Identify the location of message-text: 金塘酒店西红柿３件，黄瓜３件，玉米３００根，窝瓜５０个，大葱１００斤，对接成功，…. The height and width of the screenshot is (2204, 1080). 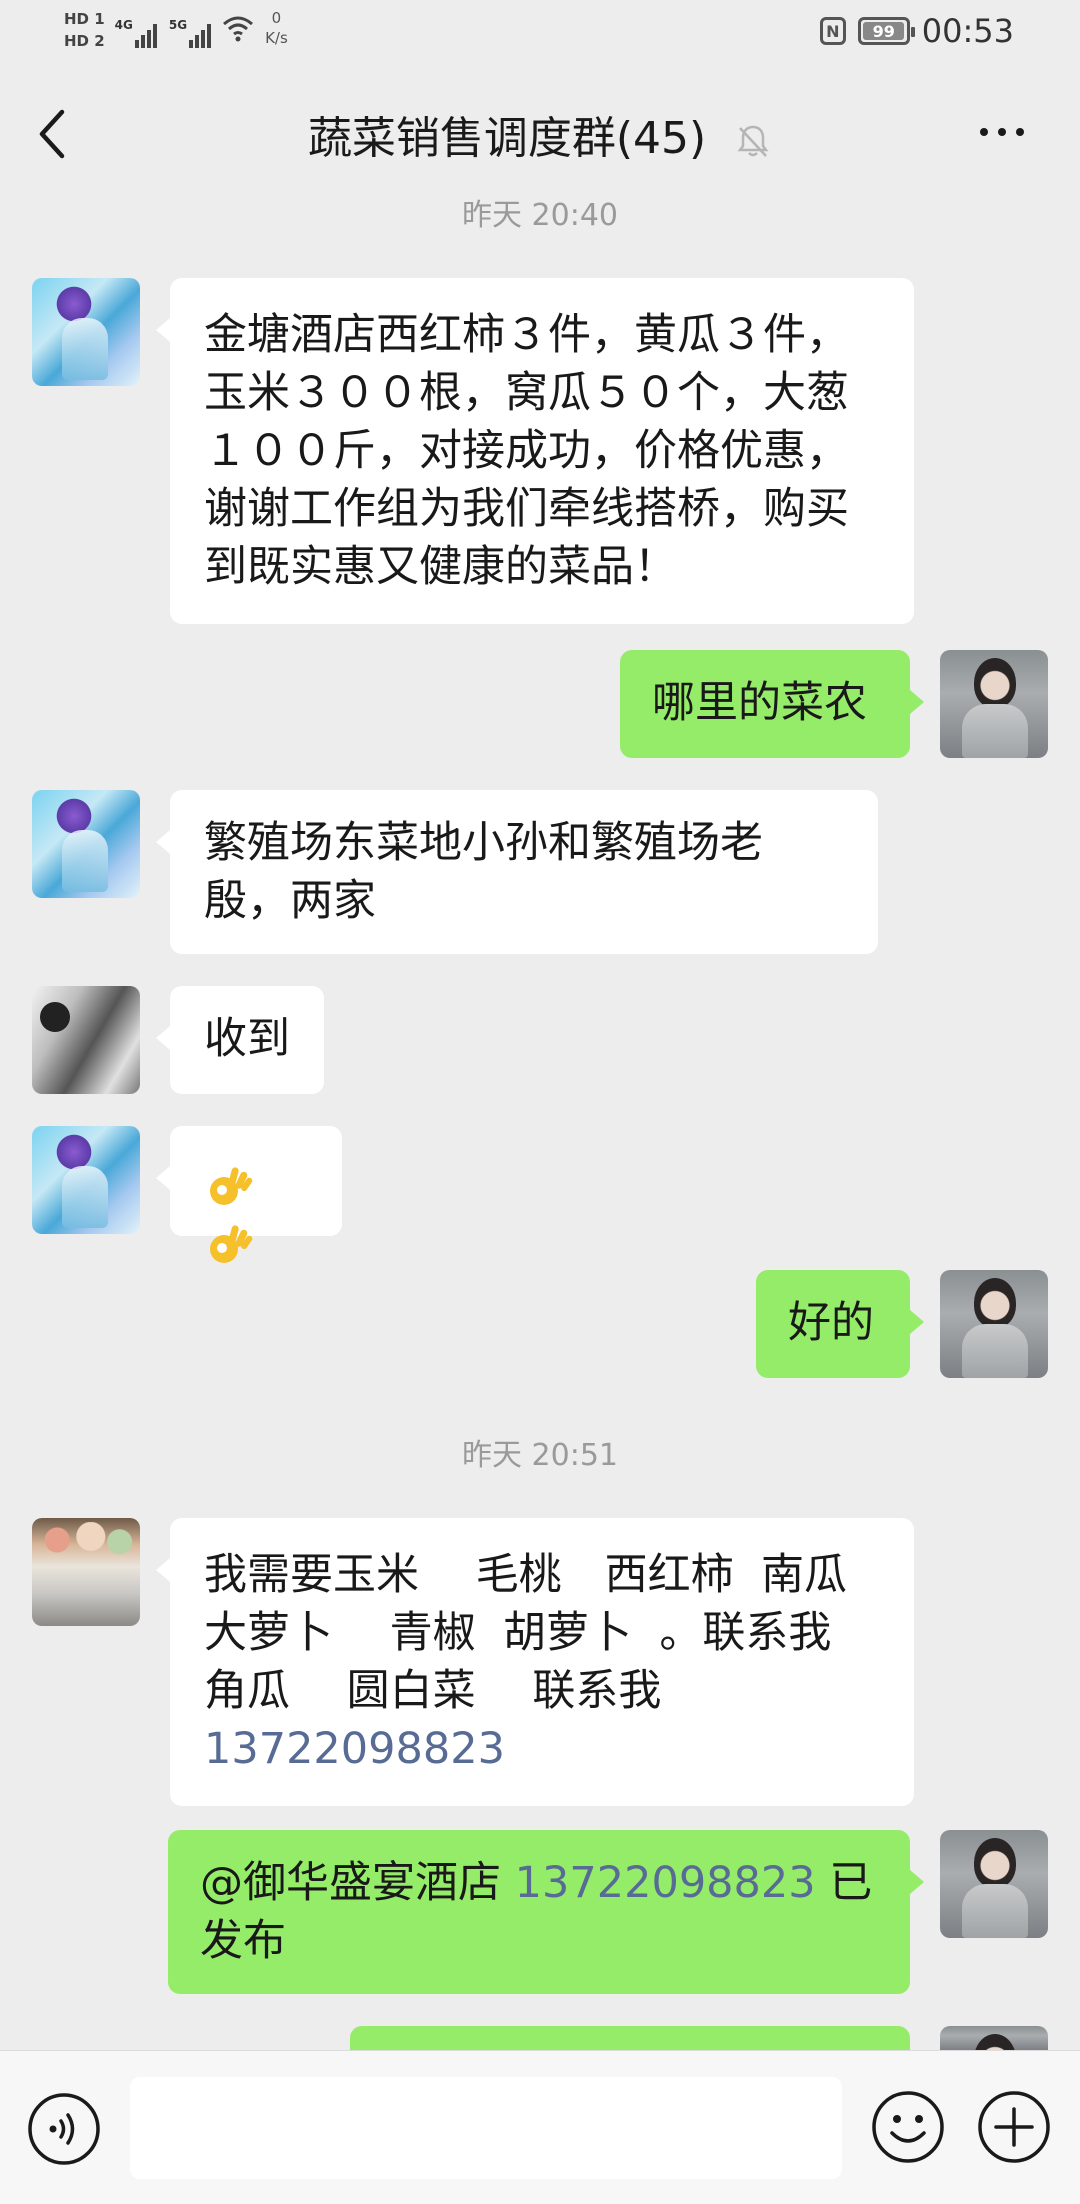
(526, 451).